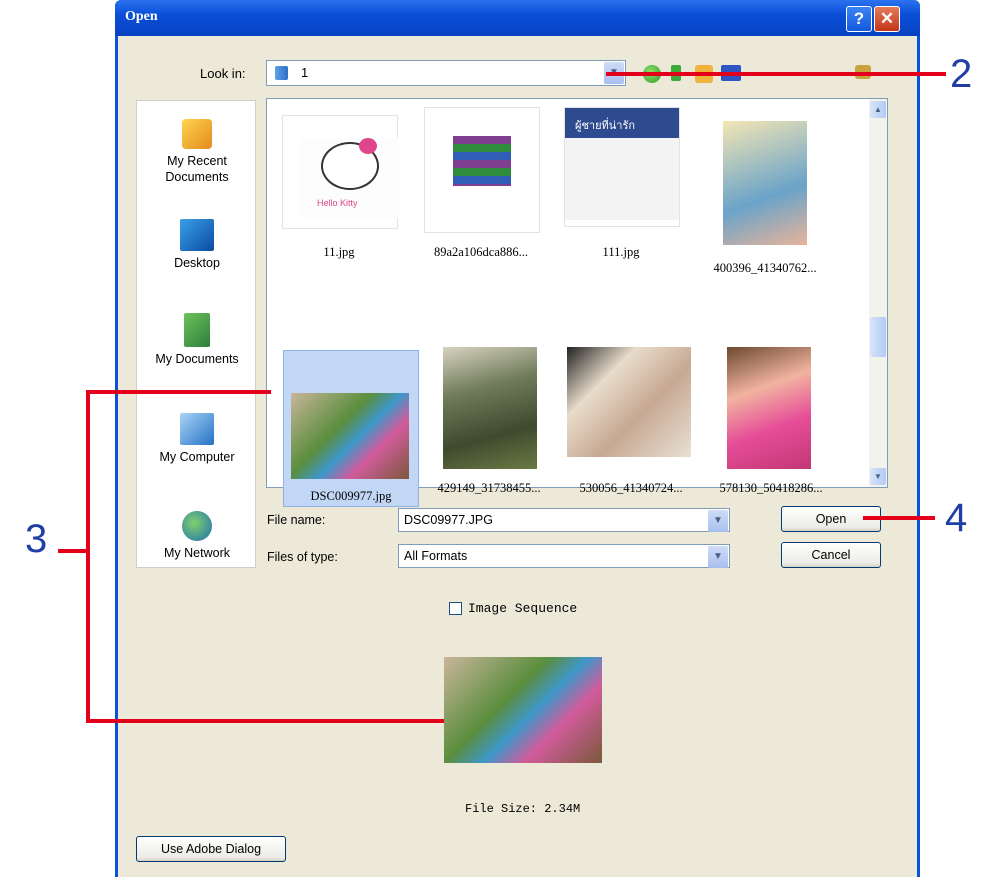  I want to click on place-my-computer: My Computer, so click(197, 439).